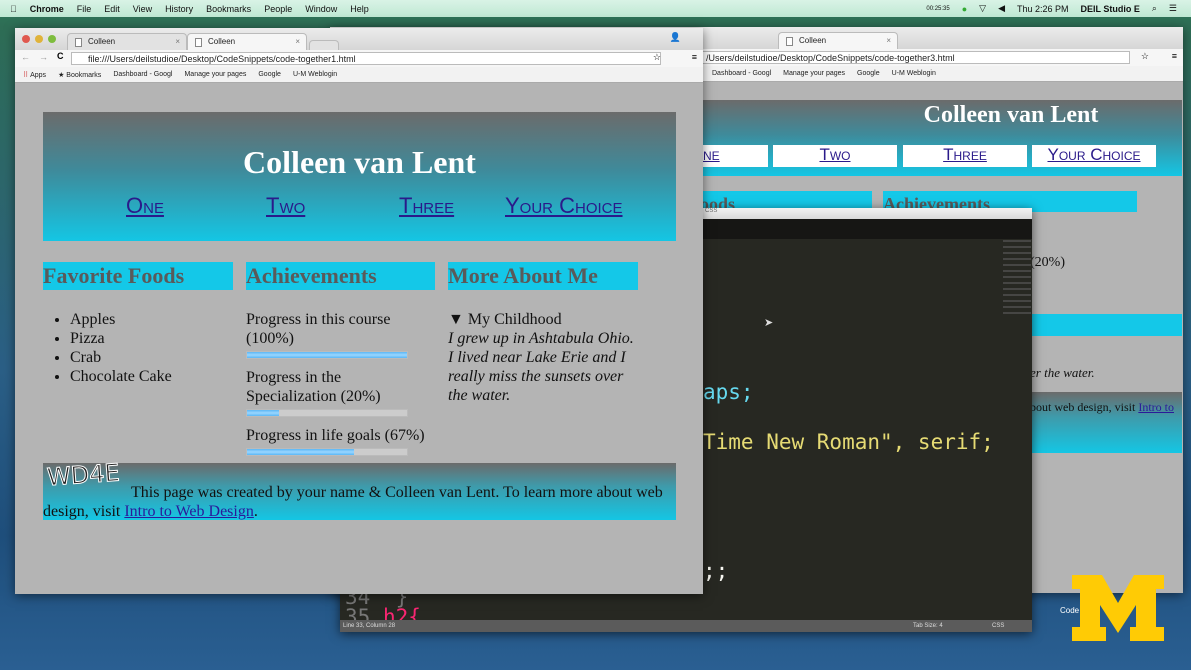 The image size is (1191, 670). I want to click on nav-one: One, so click(145, 206).